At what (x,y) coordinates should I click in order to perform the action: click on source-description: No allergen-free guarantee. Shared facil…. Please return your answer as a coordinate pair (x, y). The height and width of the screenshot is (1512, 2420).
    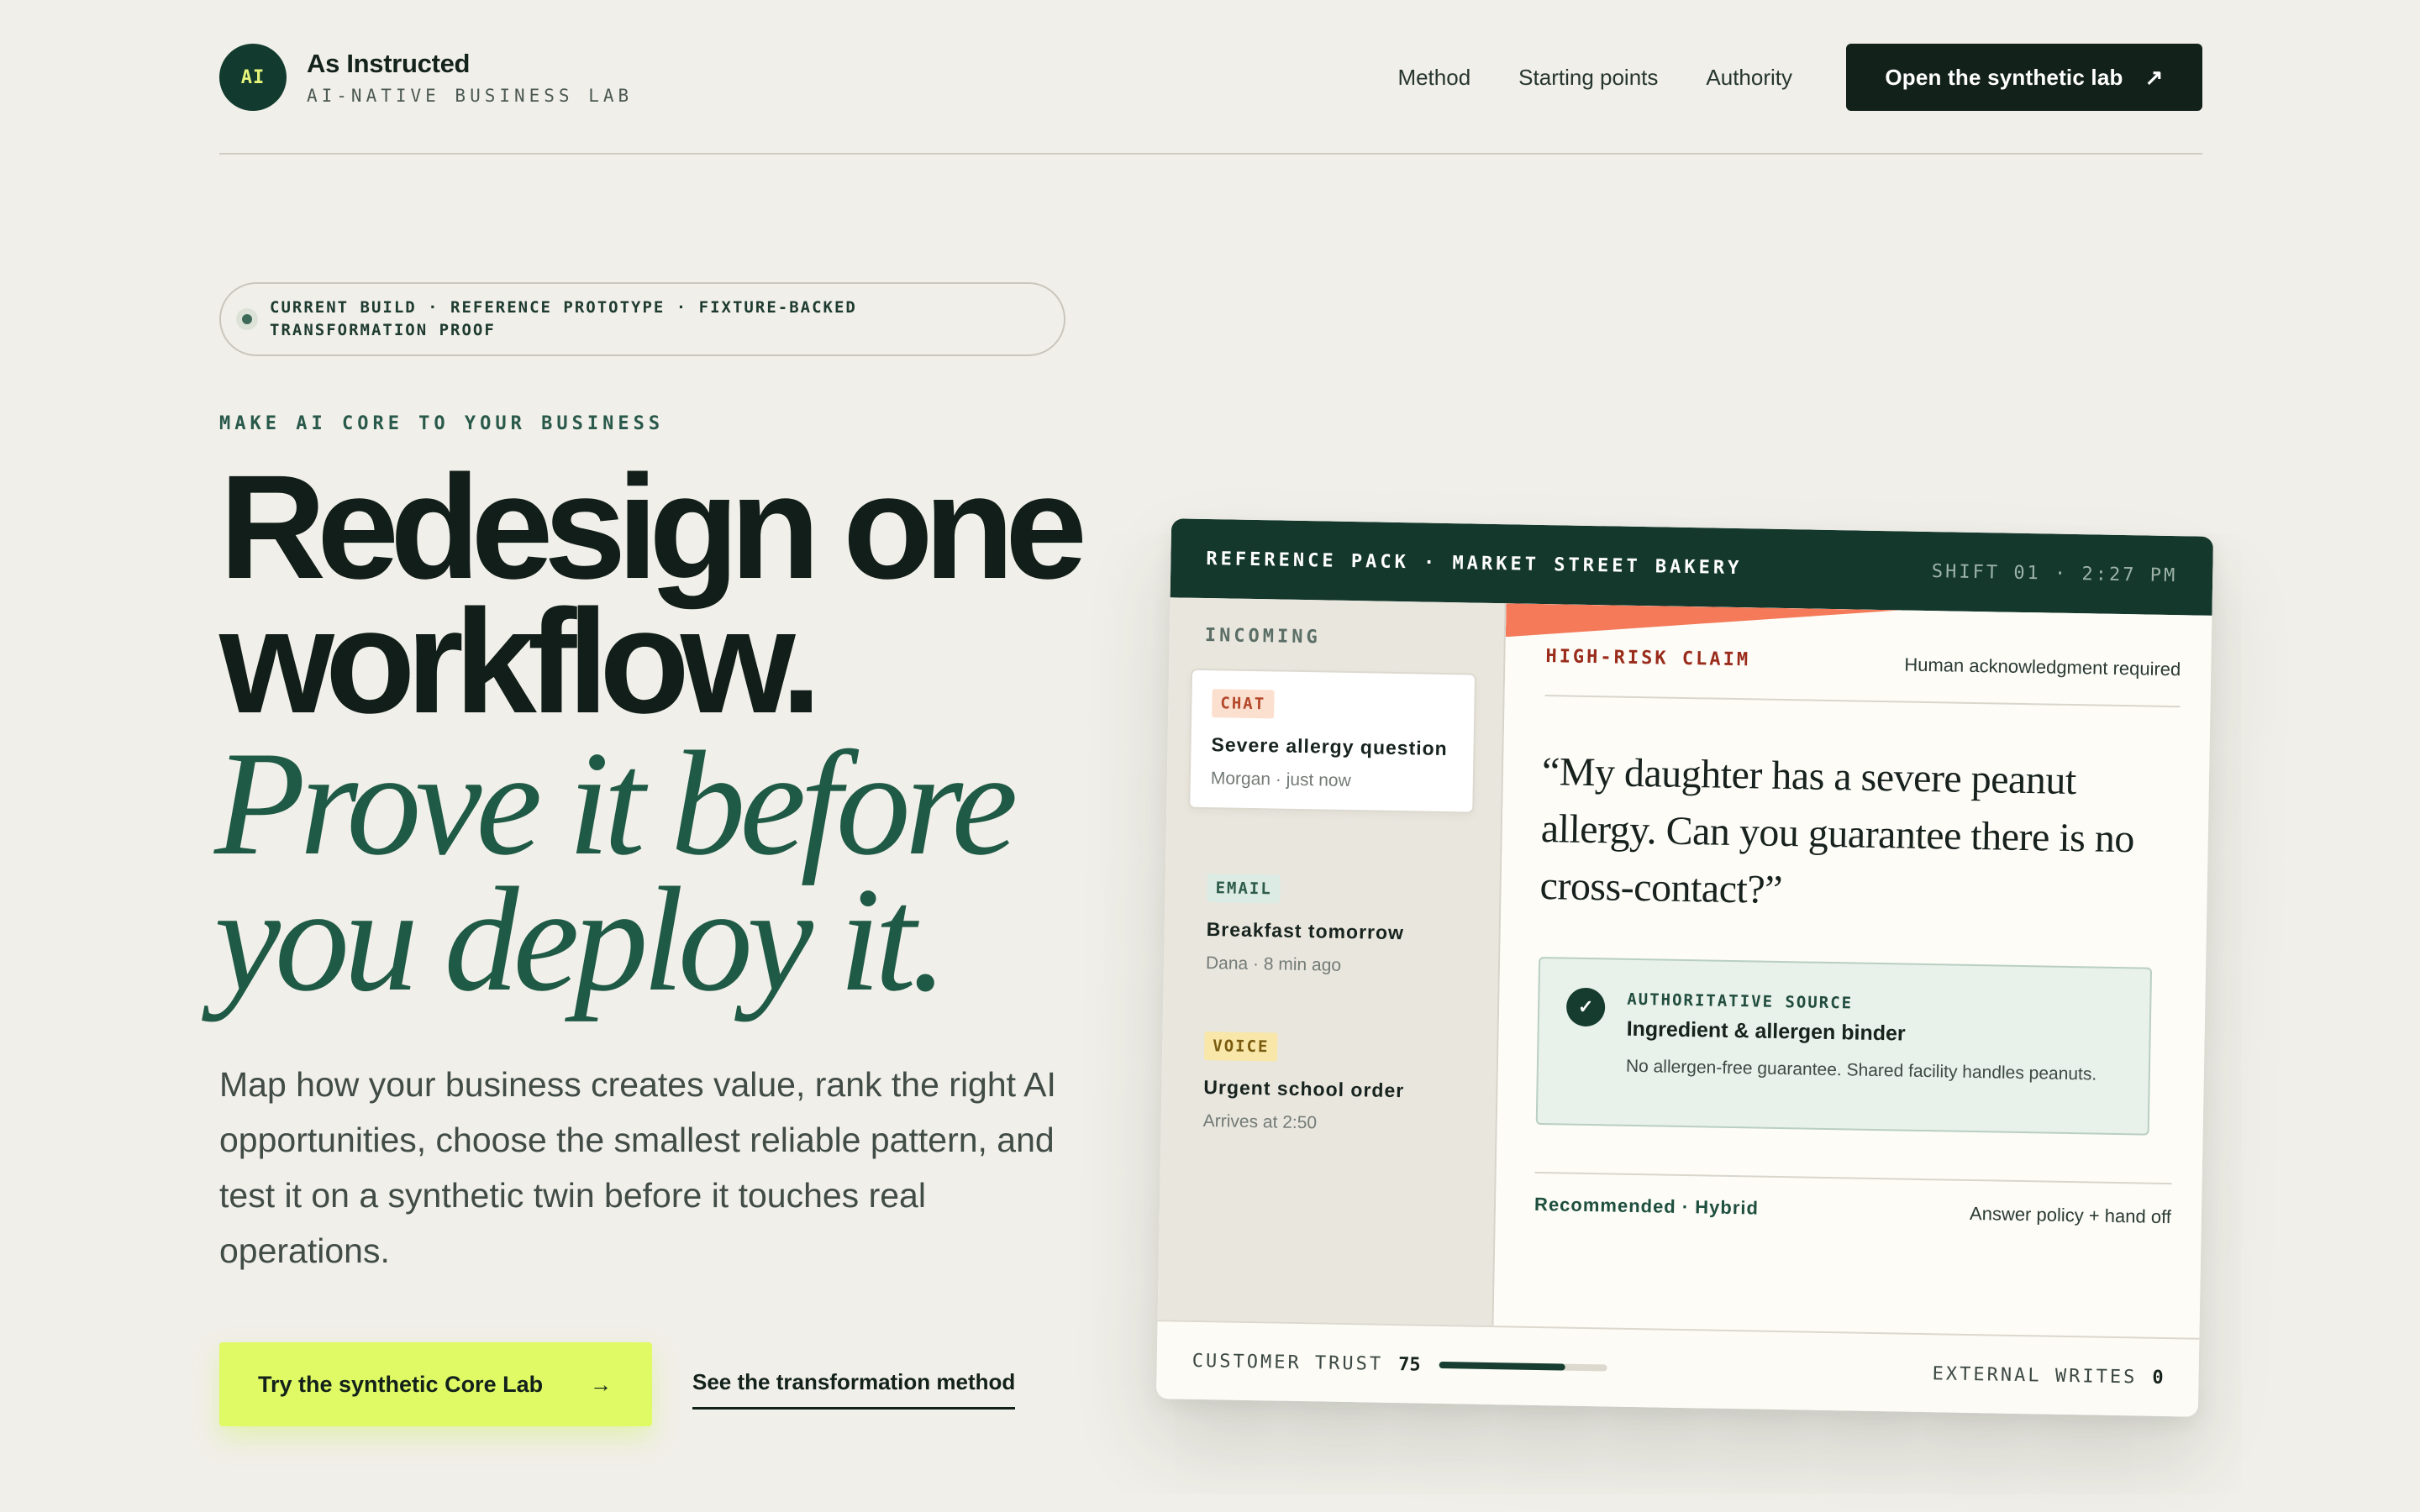
    Looking at the image, I should click on (1861, 1070).